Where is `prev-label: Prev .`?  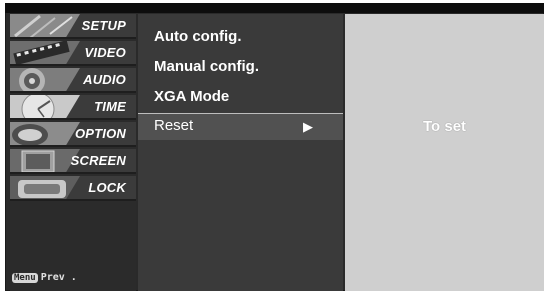 prev-label: Prev . is located at coordinates (58, 277).